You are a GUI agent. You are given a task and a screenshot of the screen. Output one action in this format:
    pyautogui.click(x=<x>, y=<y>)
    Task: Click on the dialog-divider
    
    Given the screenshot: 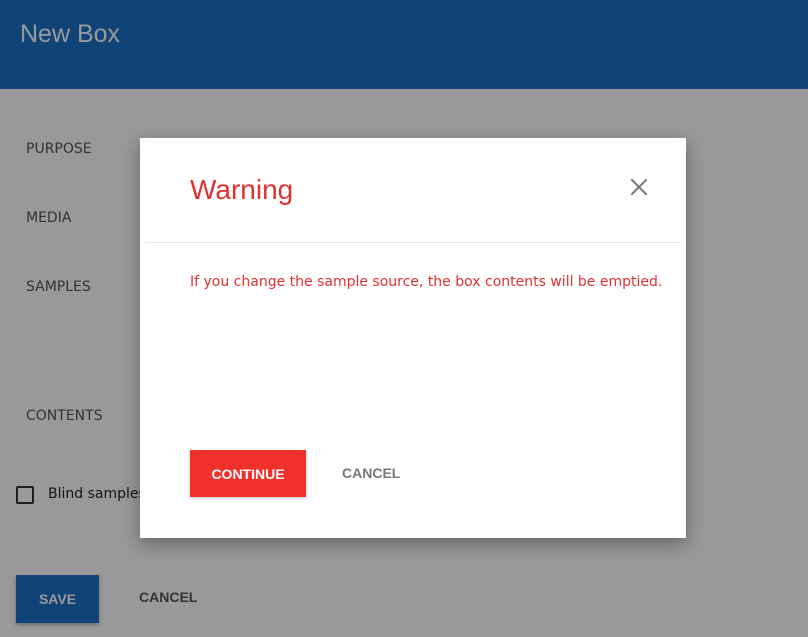 What is the action you would take?
    pyautogui.click(x=413, y=242)
    